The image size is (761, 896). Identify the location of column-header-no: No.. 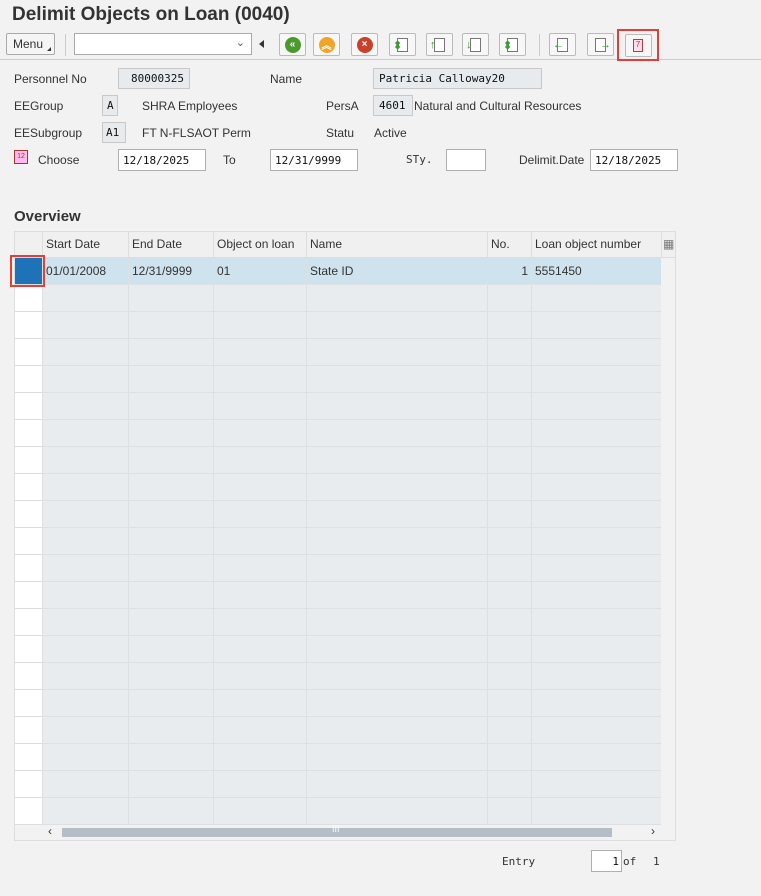
(509, 245).